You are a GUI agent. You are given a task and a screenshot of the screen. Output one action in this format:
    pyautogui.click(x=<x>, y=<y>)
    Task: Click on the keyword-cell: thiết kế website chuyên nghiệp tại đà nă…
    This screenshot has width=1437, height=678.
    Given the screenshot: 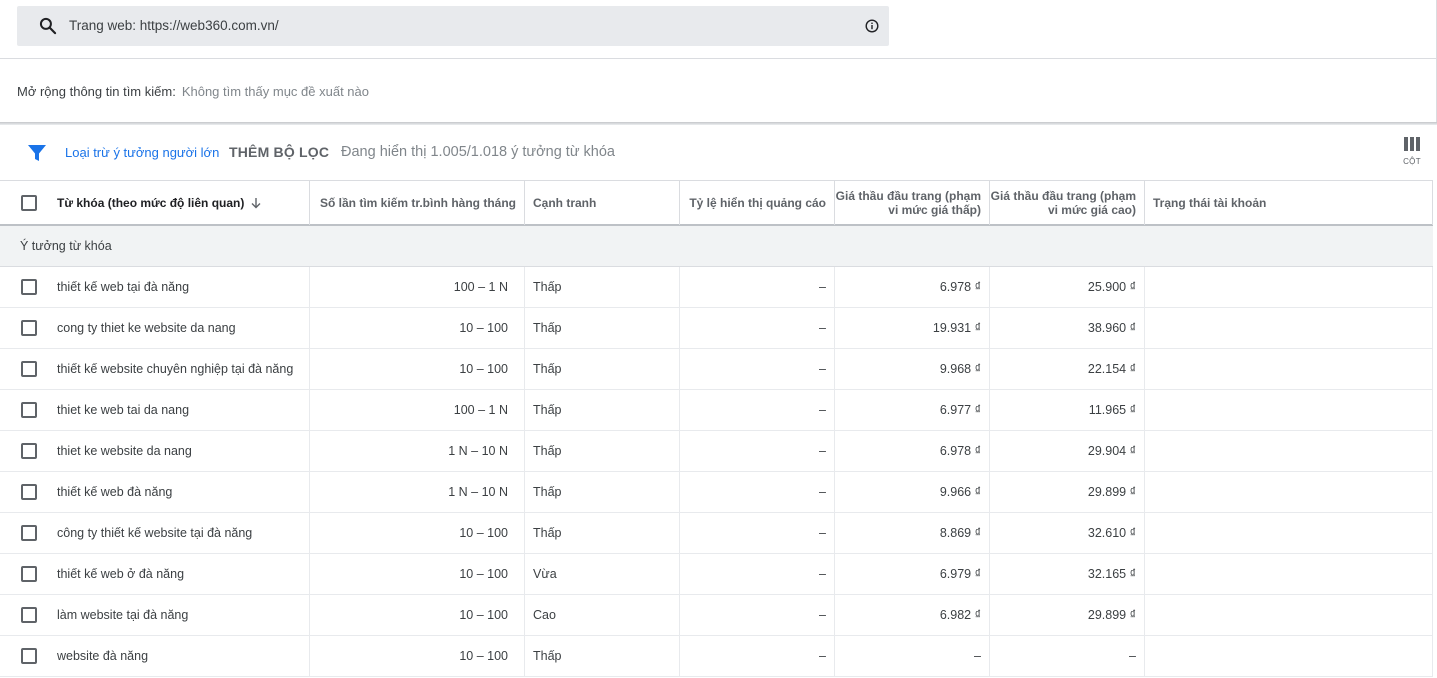 What is the action you would take?
    pyautogui.click(x=155, y=369)
    